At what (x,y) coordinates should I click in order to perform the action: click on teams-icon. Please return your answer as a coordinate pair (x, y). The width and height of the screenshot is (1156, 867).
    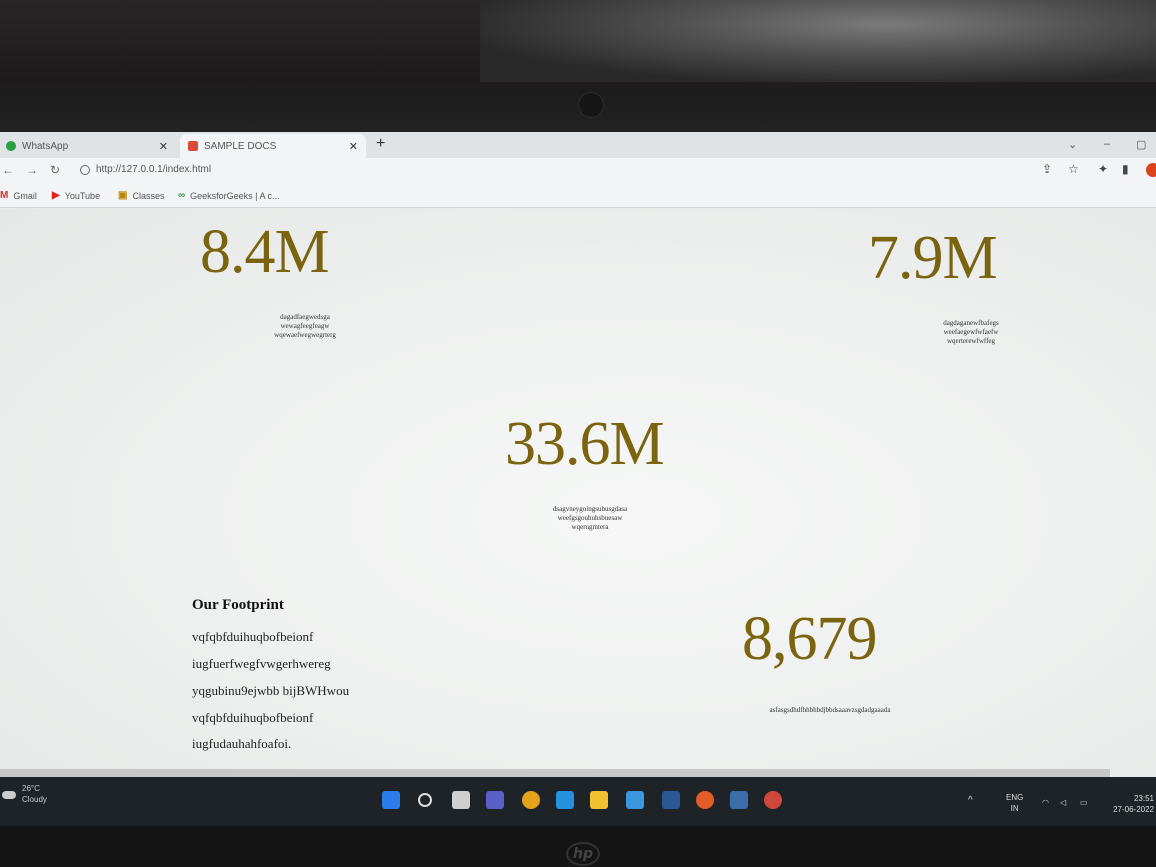
    Looking at the image, I should click on (495, 800).